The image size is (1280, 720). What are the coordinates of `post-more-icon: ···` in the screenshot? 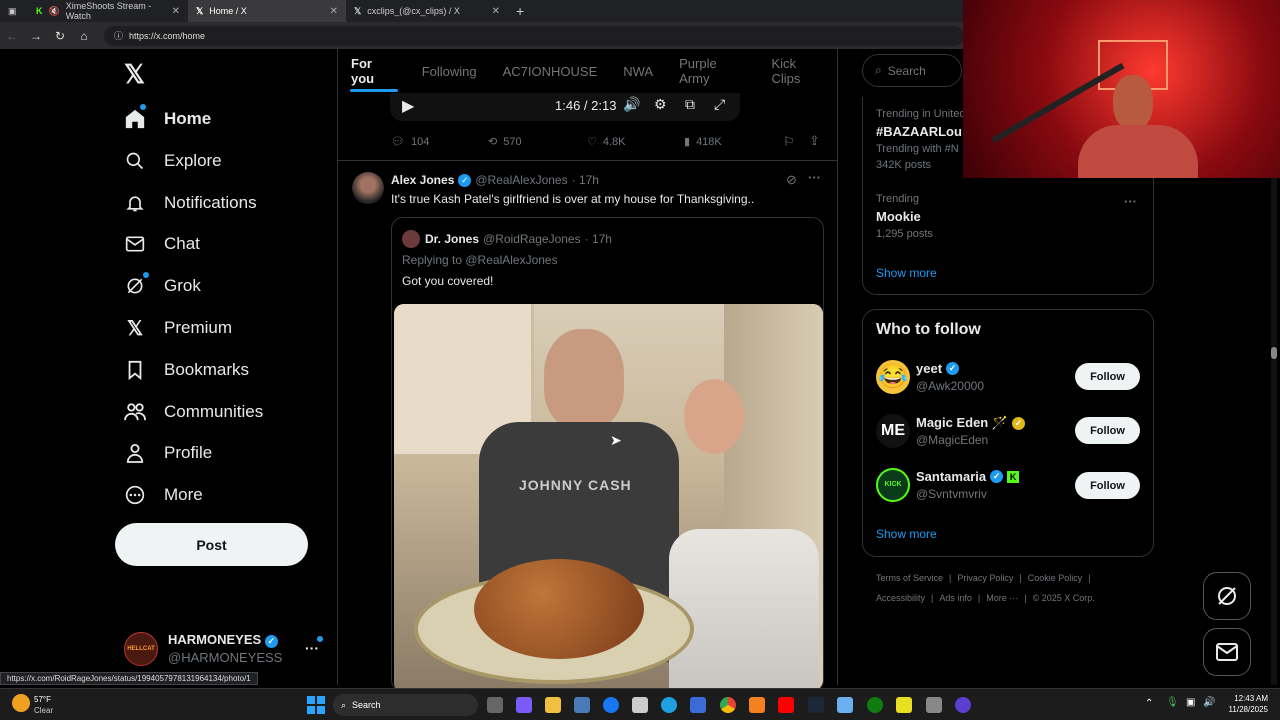 It's located at (814, 177).